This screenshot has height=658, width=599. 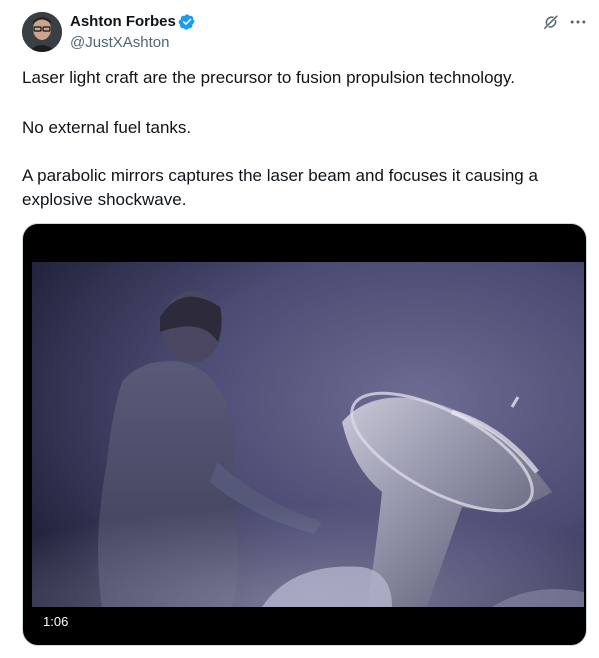 What do you see at coordinates (578, 22) in the screenshot?
I see `more-horizontal-icon` at bounding box center [578, 22].